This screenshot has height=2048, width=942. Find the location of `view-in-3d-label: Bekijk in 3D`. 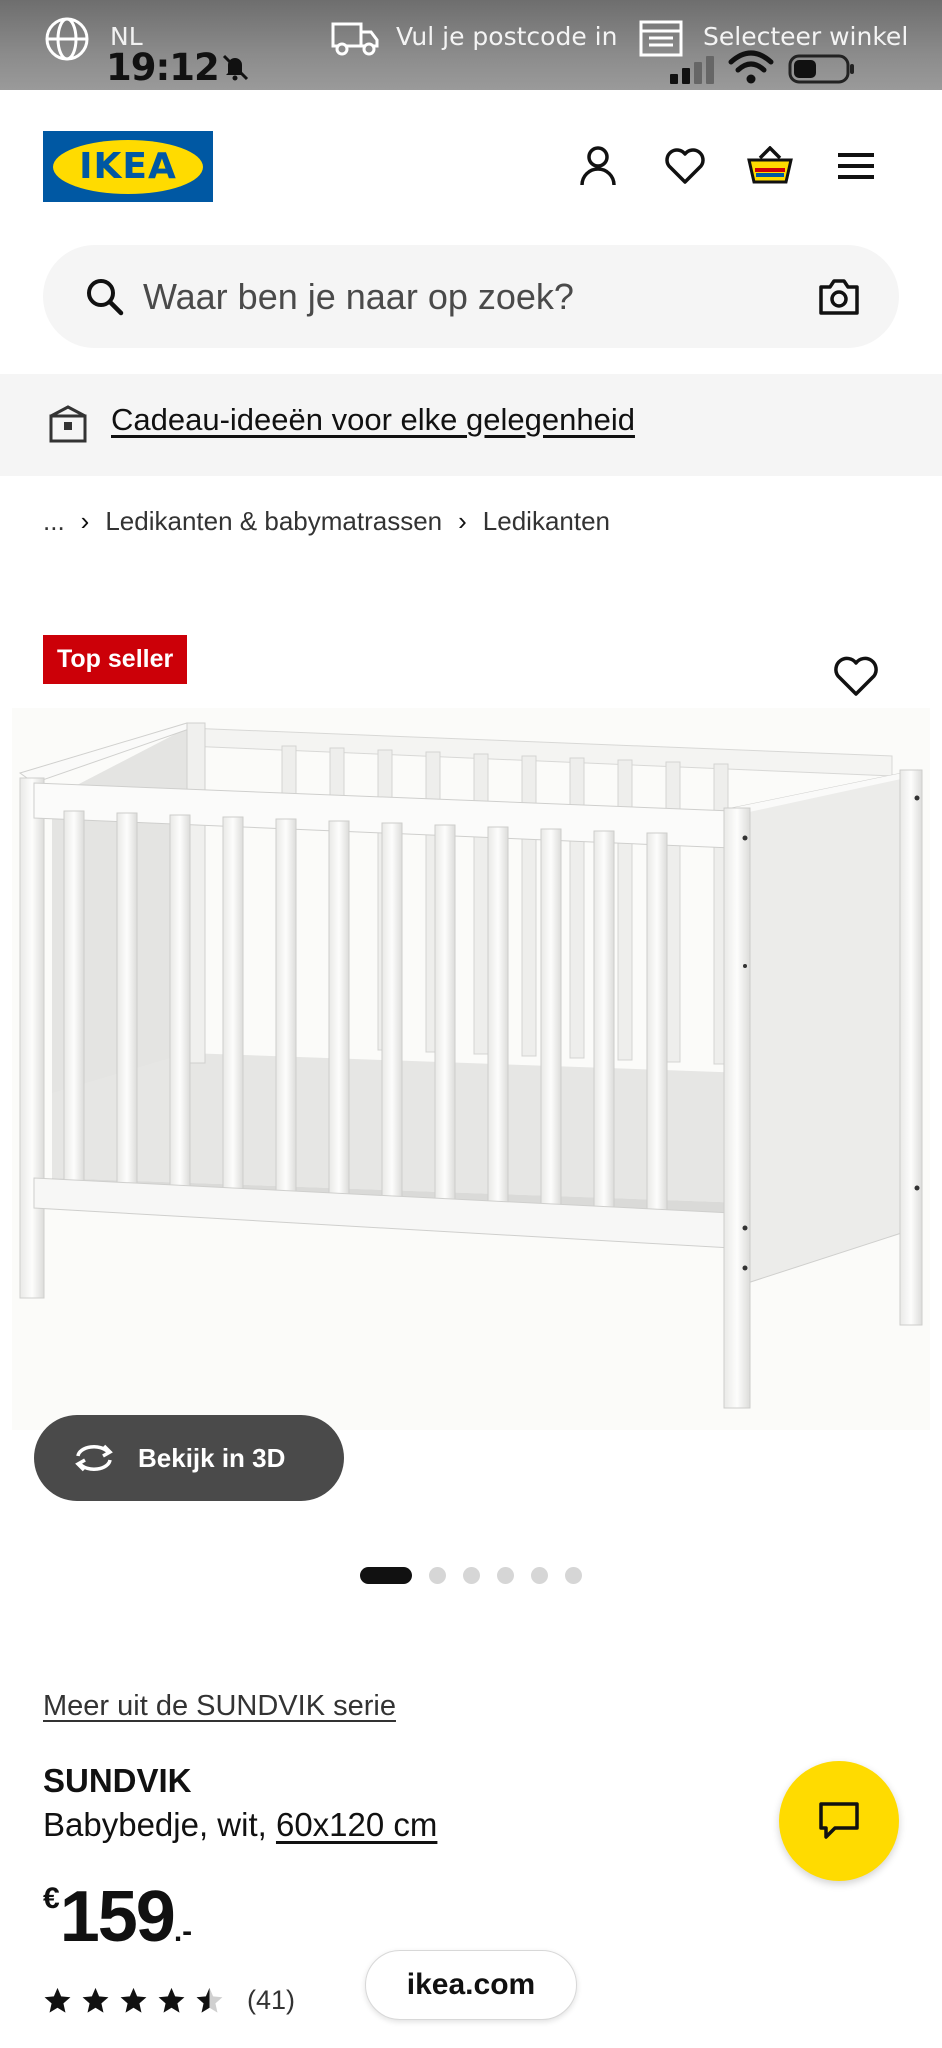

view-in-3d-label: Bekijk in 3D is located at coordinates (212, 1457).